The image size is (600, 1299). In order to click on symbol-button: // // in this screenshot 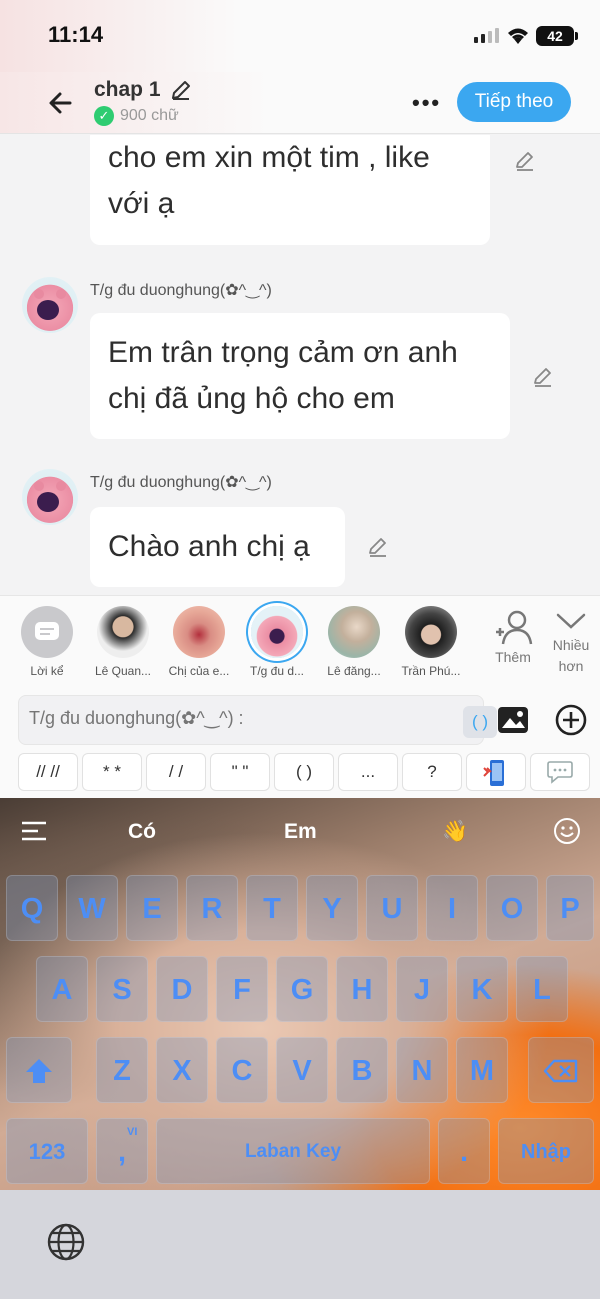, I will do `click(48, 772)`.